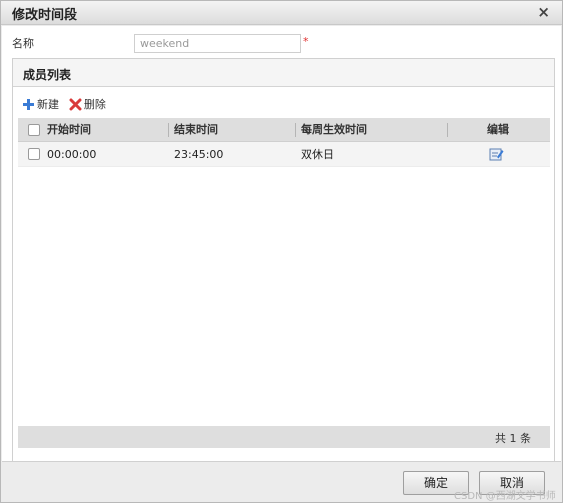  Describe the element at coordinates (284, 437) in the screenshot. I see `grid-footer: 共 1 条` at that location.